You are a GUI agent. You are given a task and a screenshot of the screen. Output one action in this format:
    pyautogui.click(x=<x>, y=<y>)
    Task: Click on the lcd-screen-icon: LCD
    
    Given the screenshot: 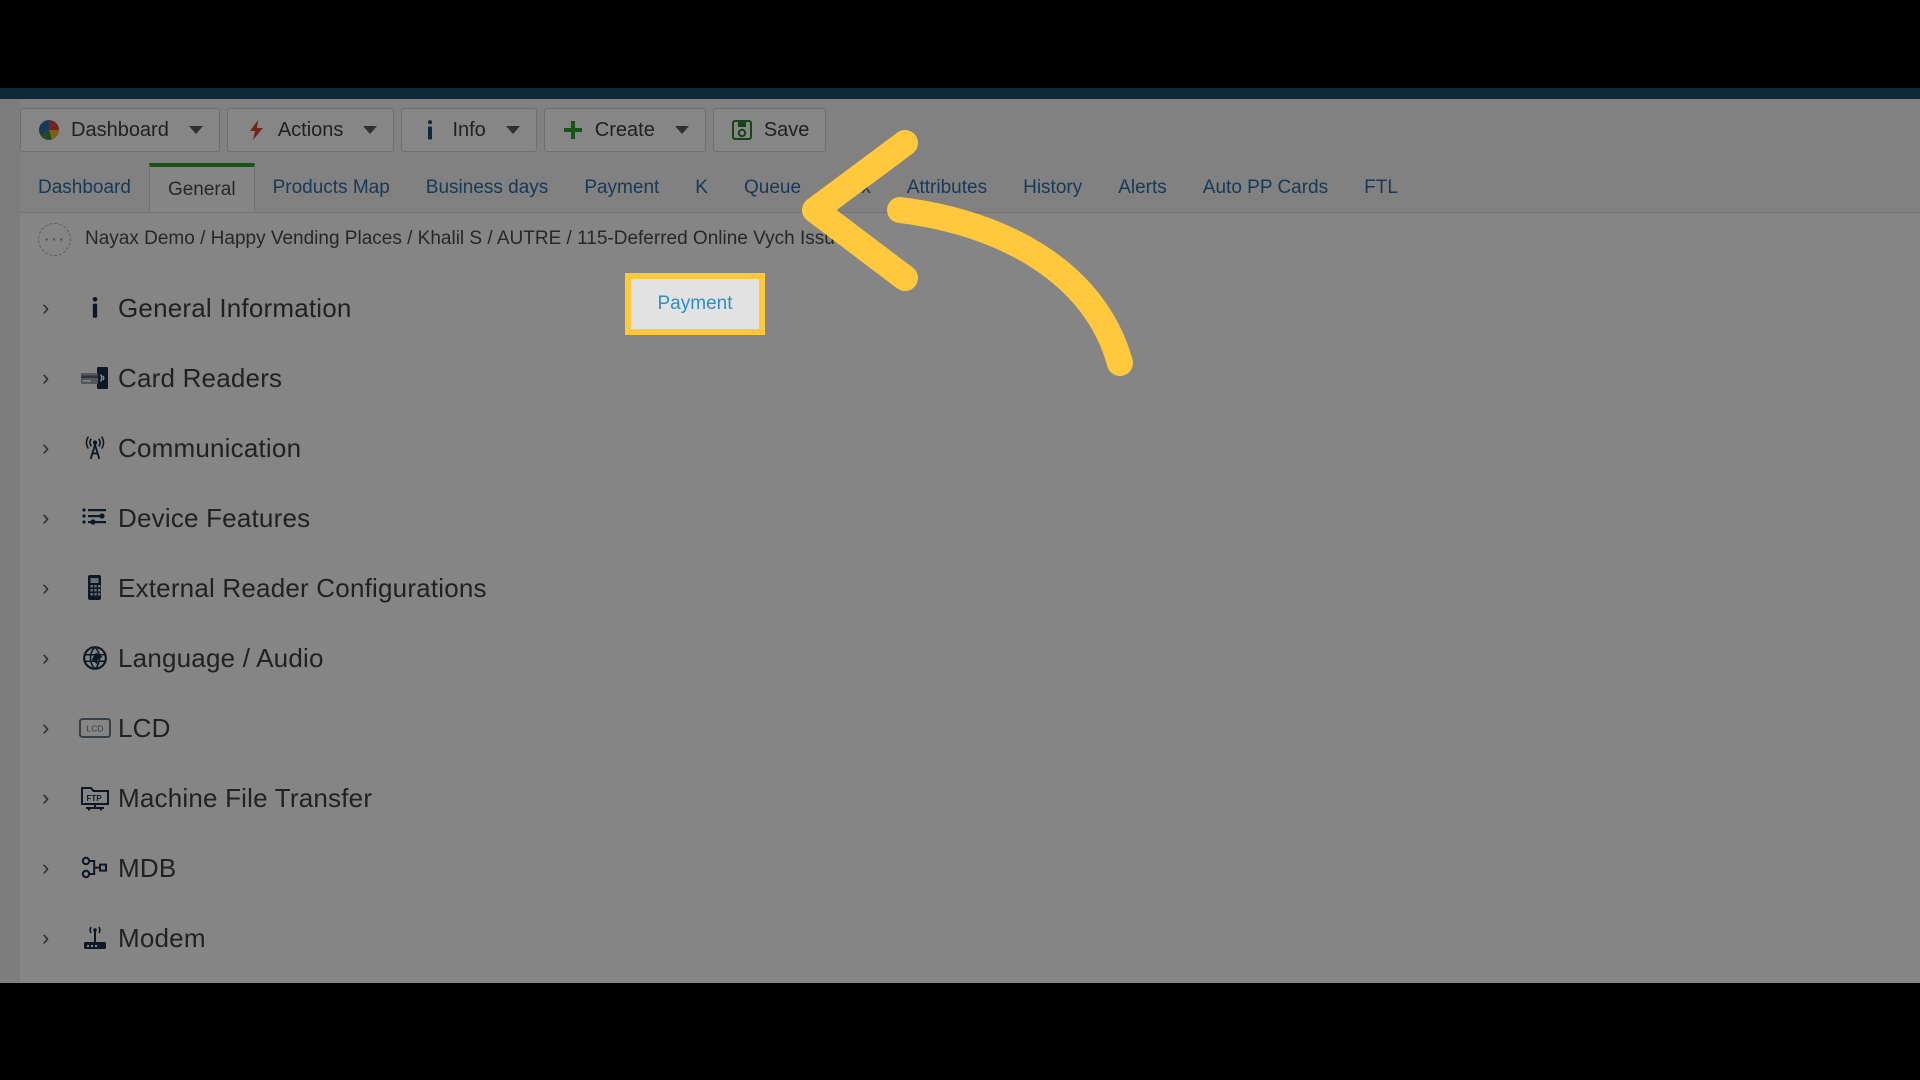 What is the action you would take?
    pyautogui.click(x=95, y=728)
    